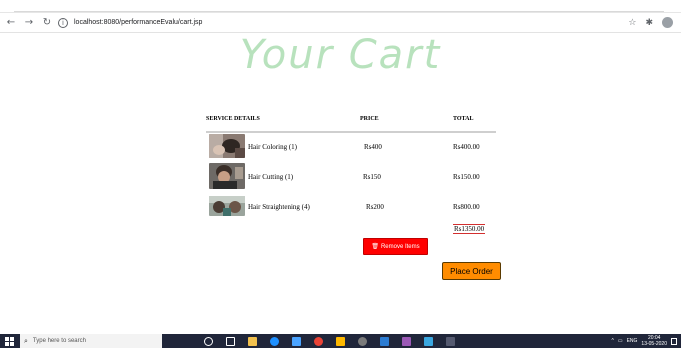 This screenshot has width=681, height=348. Describe the element at coordinates (279, 207) in the screenshot. I see `item-name: Hair Straightening (4)` at that location.